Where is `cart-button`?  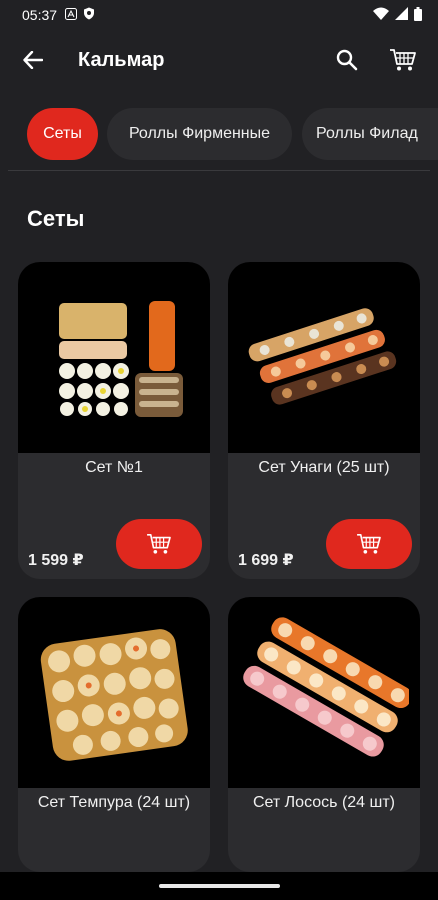 cart-button is located at coordinates (403, 60).